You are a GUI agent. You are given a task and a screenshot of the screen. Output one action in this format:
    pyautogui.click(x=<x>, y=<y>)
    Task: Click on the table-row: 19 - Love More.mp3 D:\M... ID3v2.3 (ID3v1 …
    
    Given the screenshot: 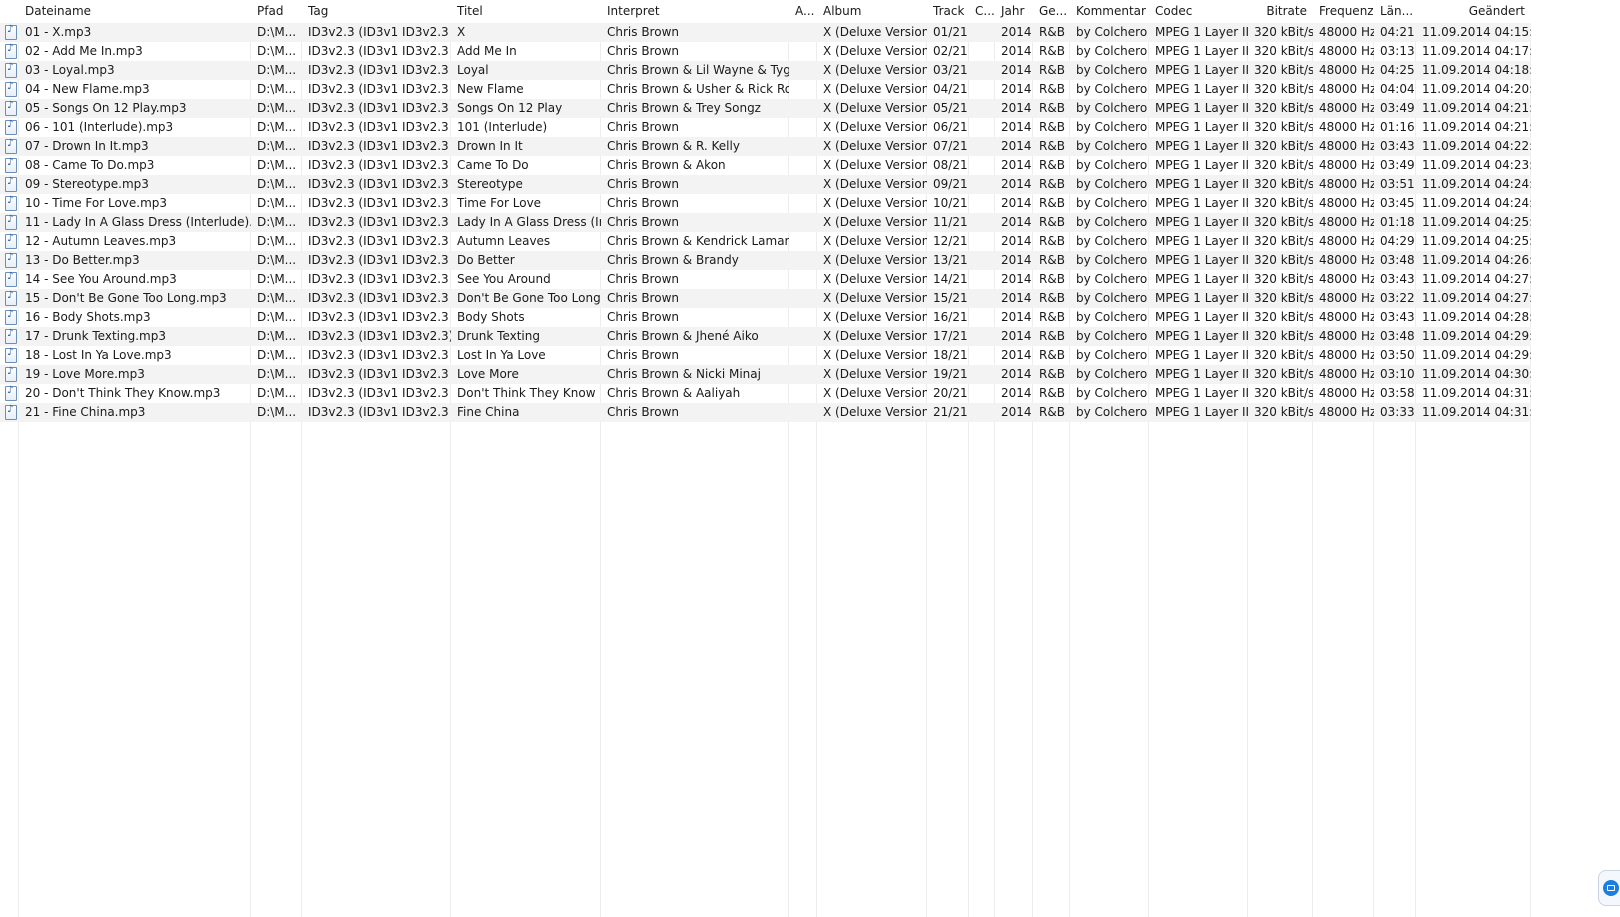 What is the action you would take?
    pyautogui.click(x=765, y=374)
    